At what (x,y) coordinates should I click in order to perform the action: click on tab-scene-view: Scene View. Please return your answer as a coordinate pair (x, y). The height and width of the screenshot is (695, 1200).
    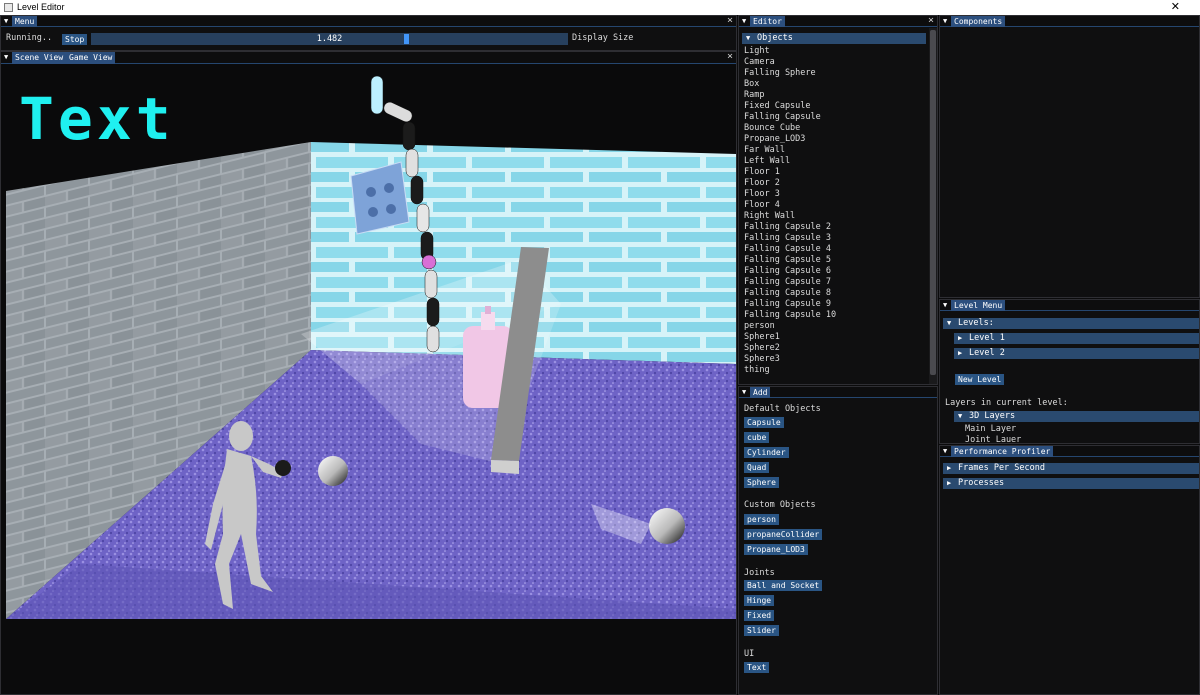
    Looking at the image, I should click on (39, 58).